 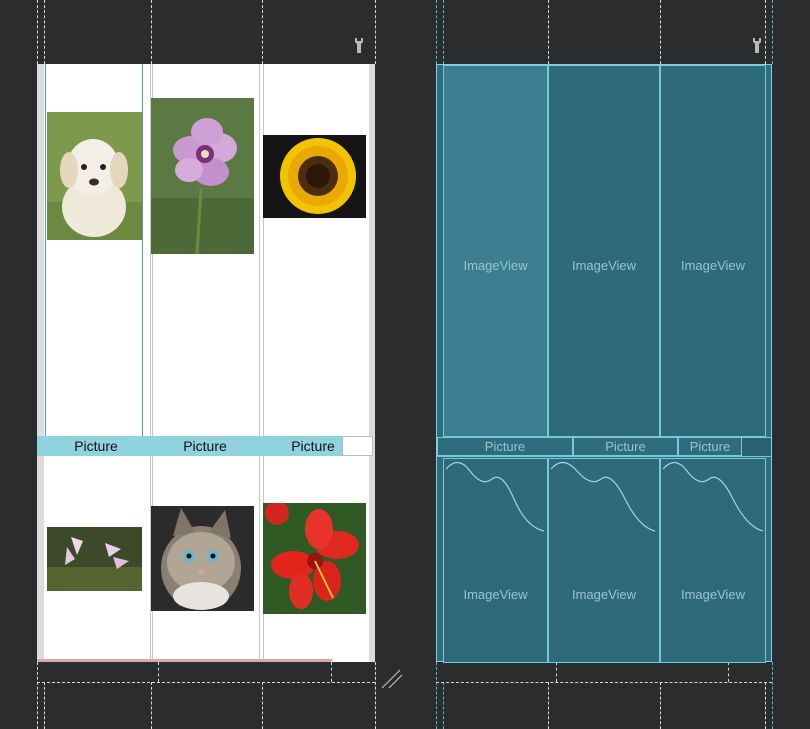 I want to click on column-divider, so click(x=259, y=363).